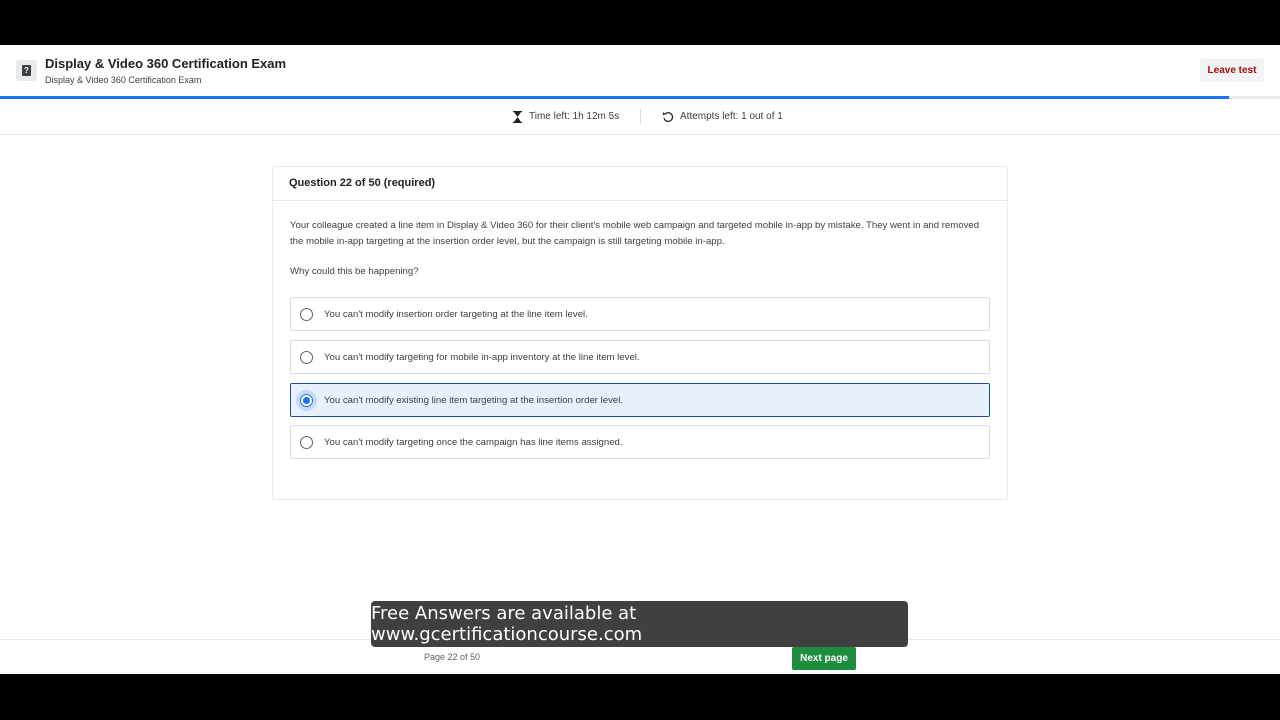 The width and height of the screenshot is (1280, 720). I want to click on attempts-left: Attempts left: 1 out of 1, so click(722, 116).